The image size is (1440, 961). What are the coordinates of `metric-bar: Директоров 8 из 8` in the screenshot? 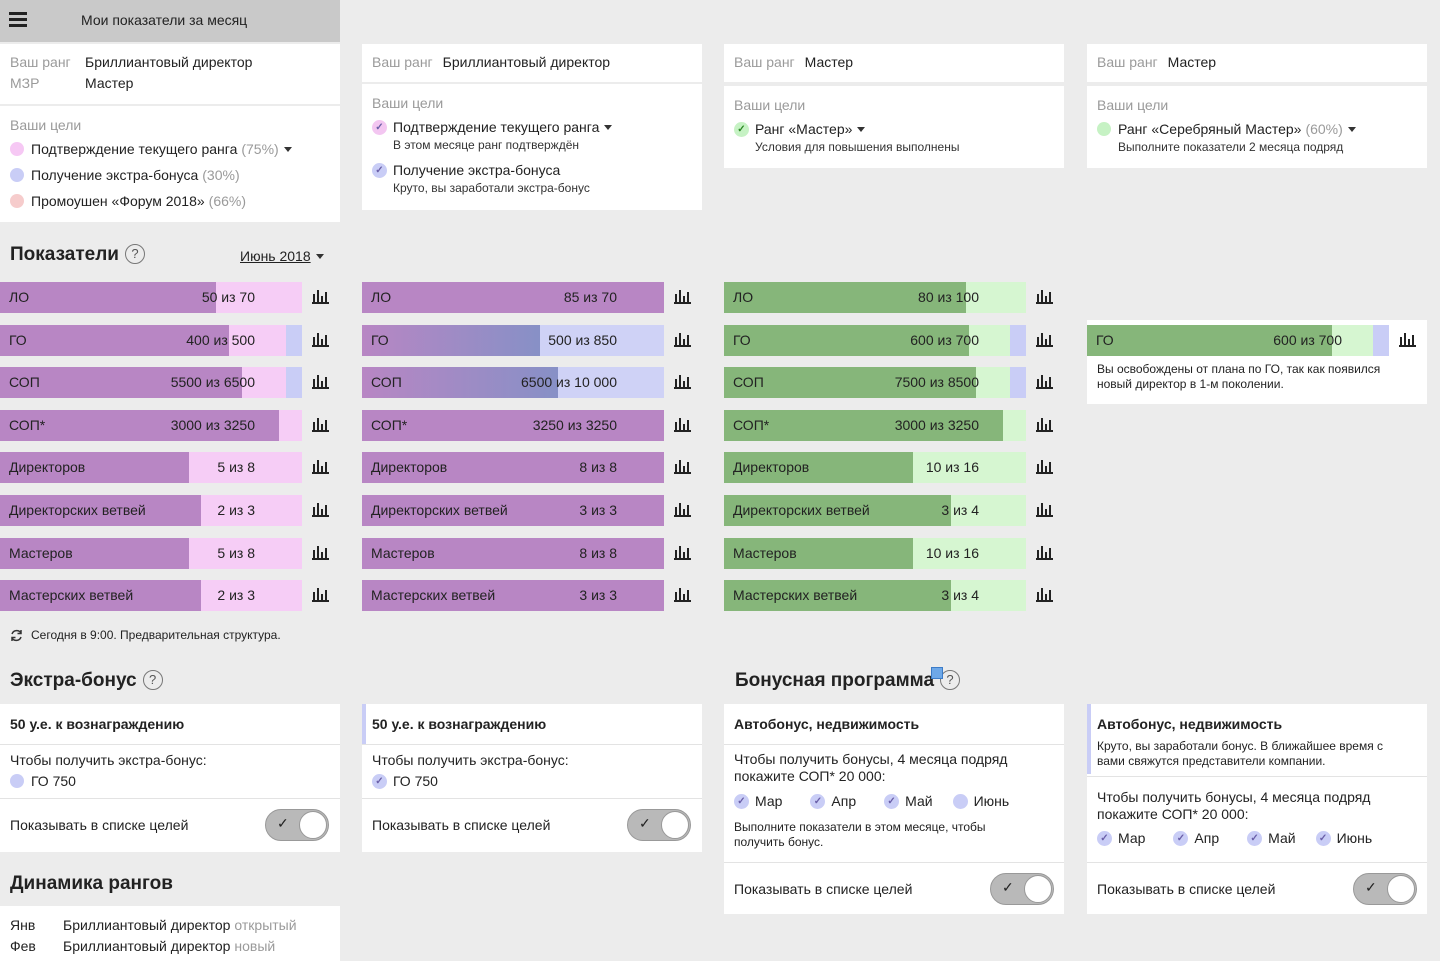 It's located at (513, 468).